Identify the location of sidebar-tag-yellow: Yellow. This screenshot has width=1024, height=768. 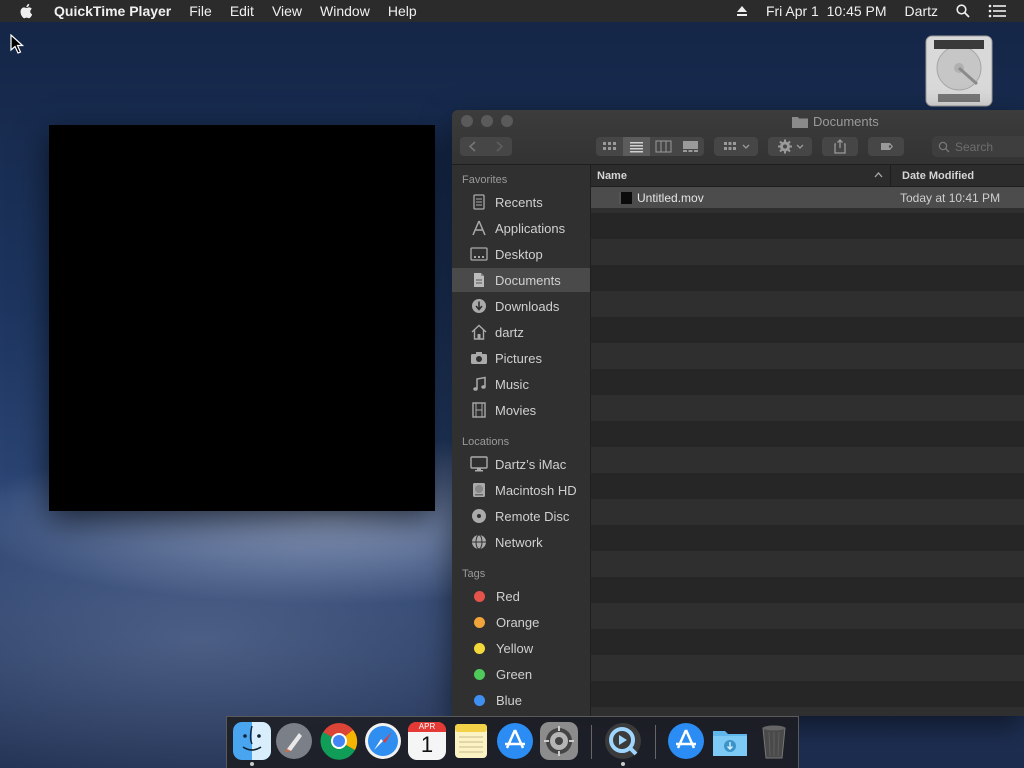
(521, 648).